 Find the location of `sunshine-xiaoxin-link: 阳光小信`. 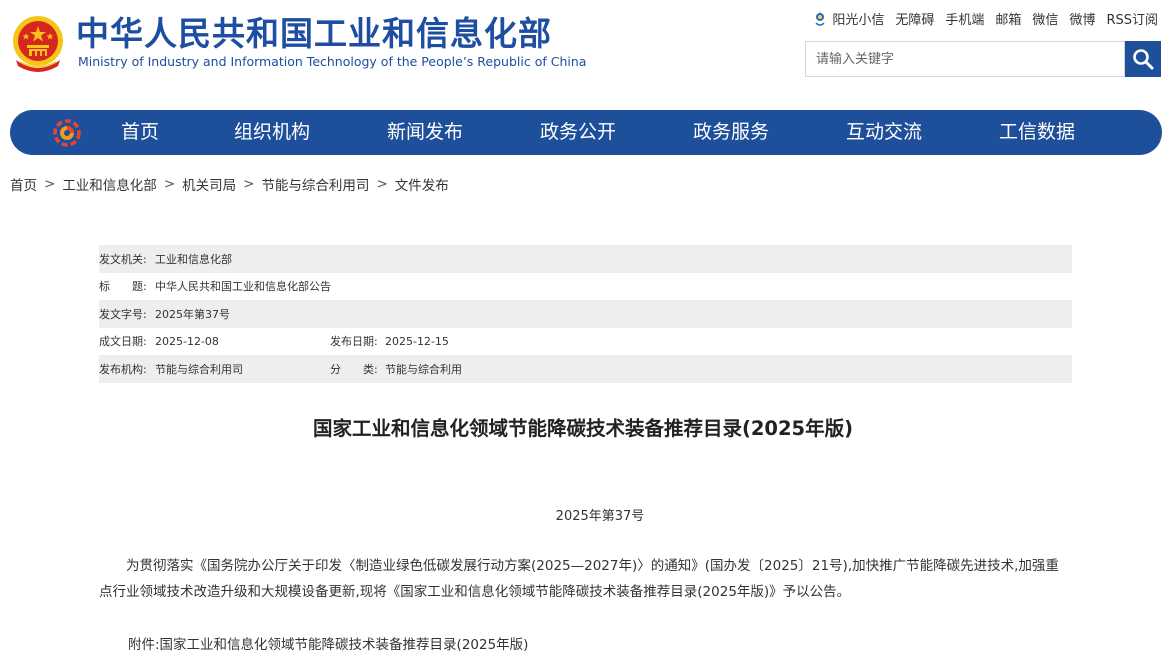

sunshine-xiaoxin-link: 阳光小信 is located at coordinates (848, 18).